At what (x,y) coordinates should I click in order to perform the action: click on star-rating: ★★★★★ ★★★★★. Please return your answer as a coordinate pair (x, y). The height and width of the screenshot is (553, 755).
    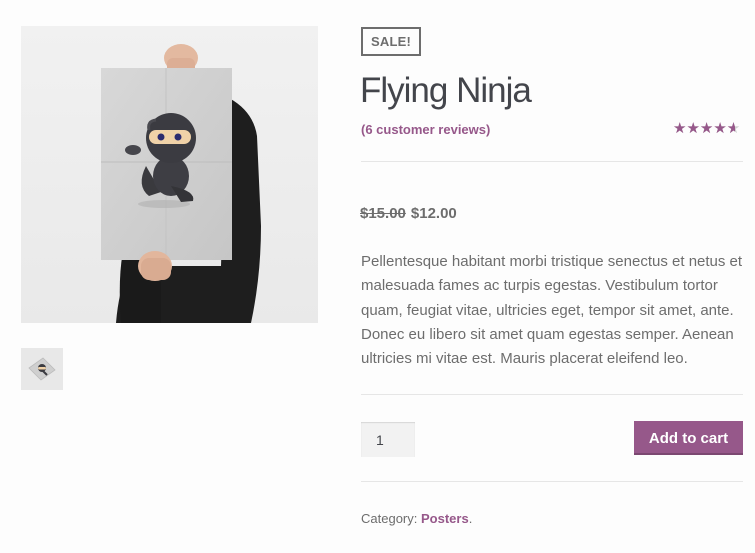
    Looking at the image, I should click on (709, 129).